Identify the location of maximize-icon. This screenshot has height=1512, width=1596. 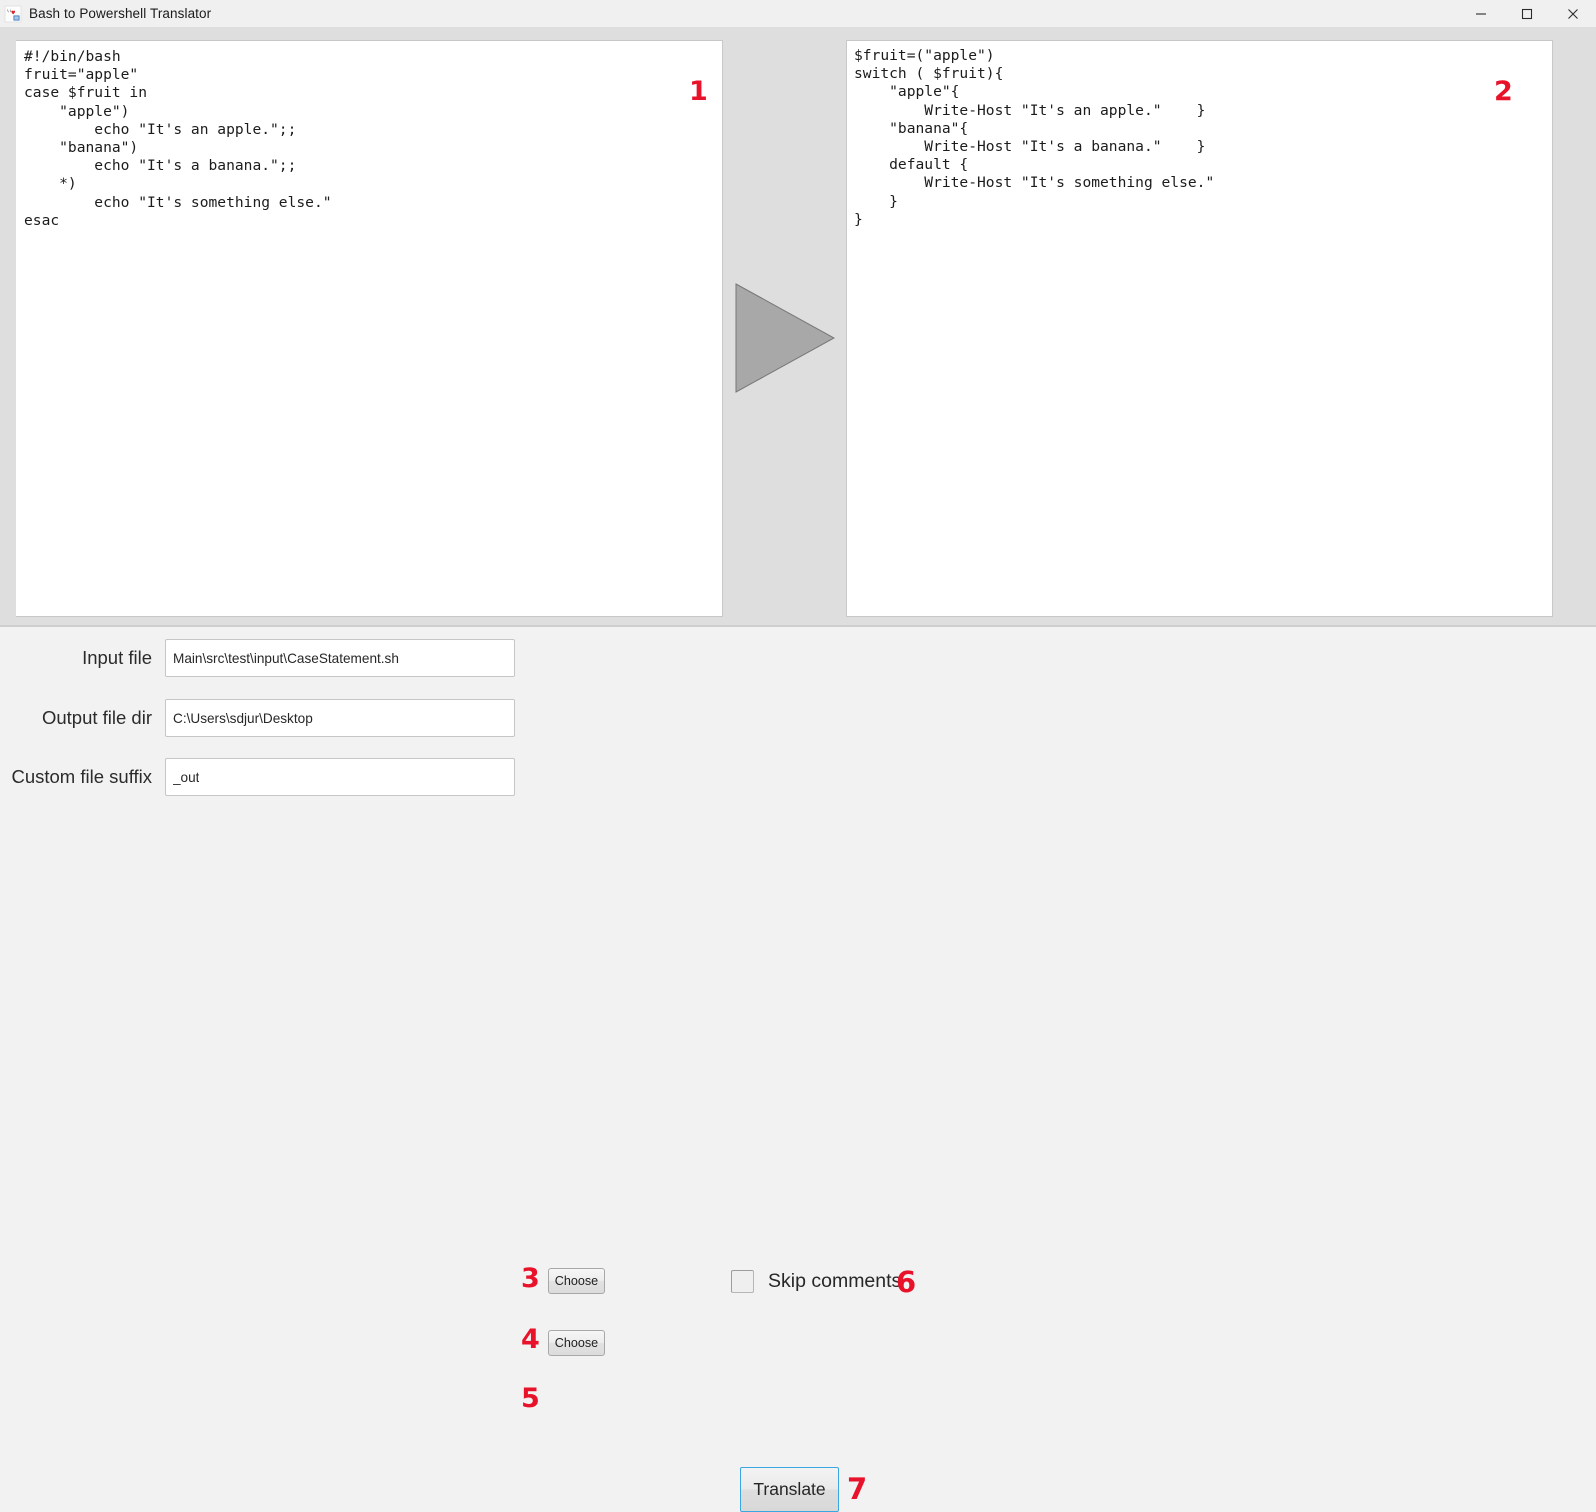
(1527, 13).